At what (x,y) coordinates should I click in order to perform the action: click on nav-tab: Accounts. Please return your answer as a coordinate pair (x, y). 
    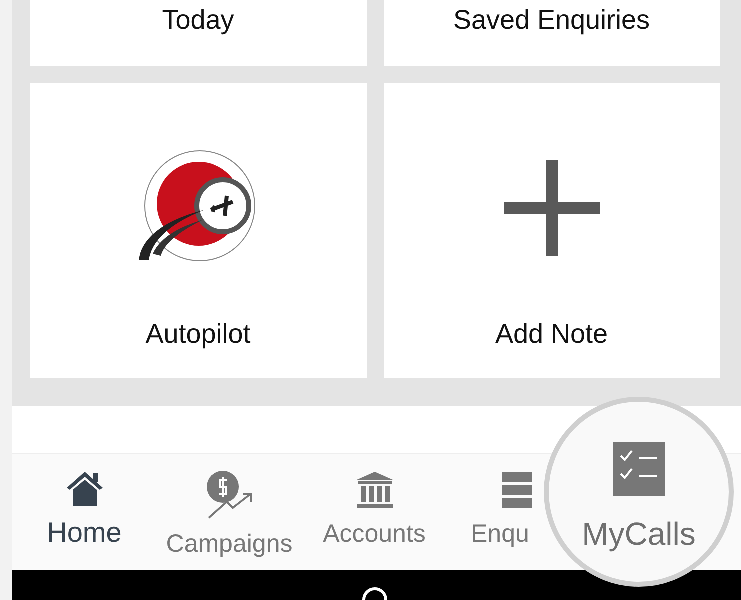
    Looking at the image, I should click on (374, 512).